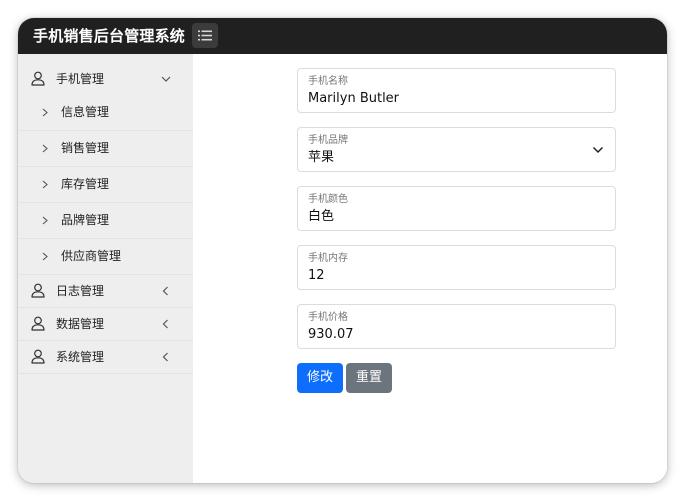 The image size is (685, 501). Describe the element at coordinates (456, 267) in the screenshot. I see `phone-memory-field: 手机内存 12` at that location.